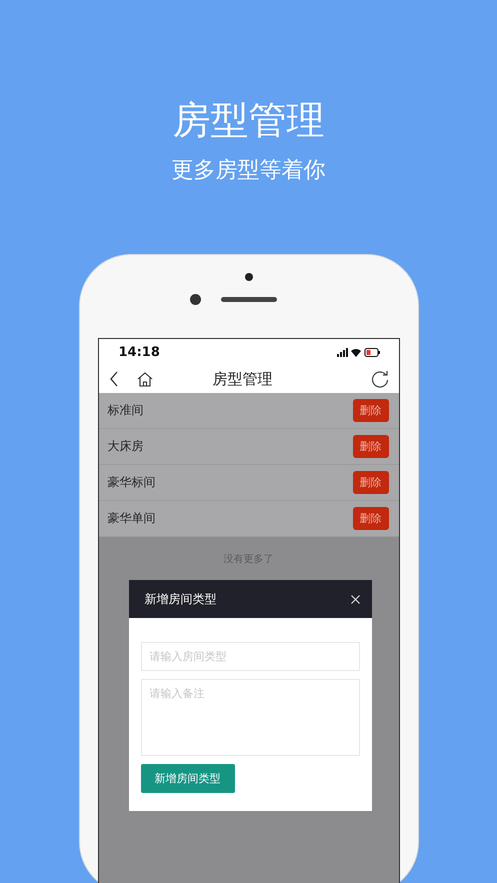  I want to click on home-icon, so click(144, 379).